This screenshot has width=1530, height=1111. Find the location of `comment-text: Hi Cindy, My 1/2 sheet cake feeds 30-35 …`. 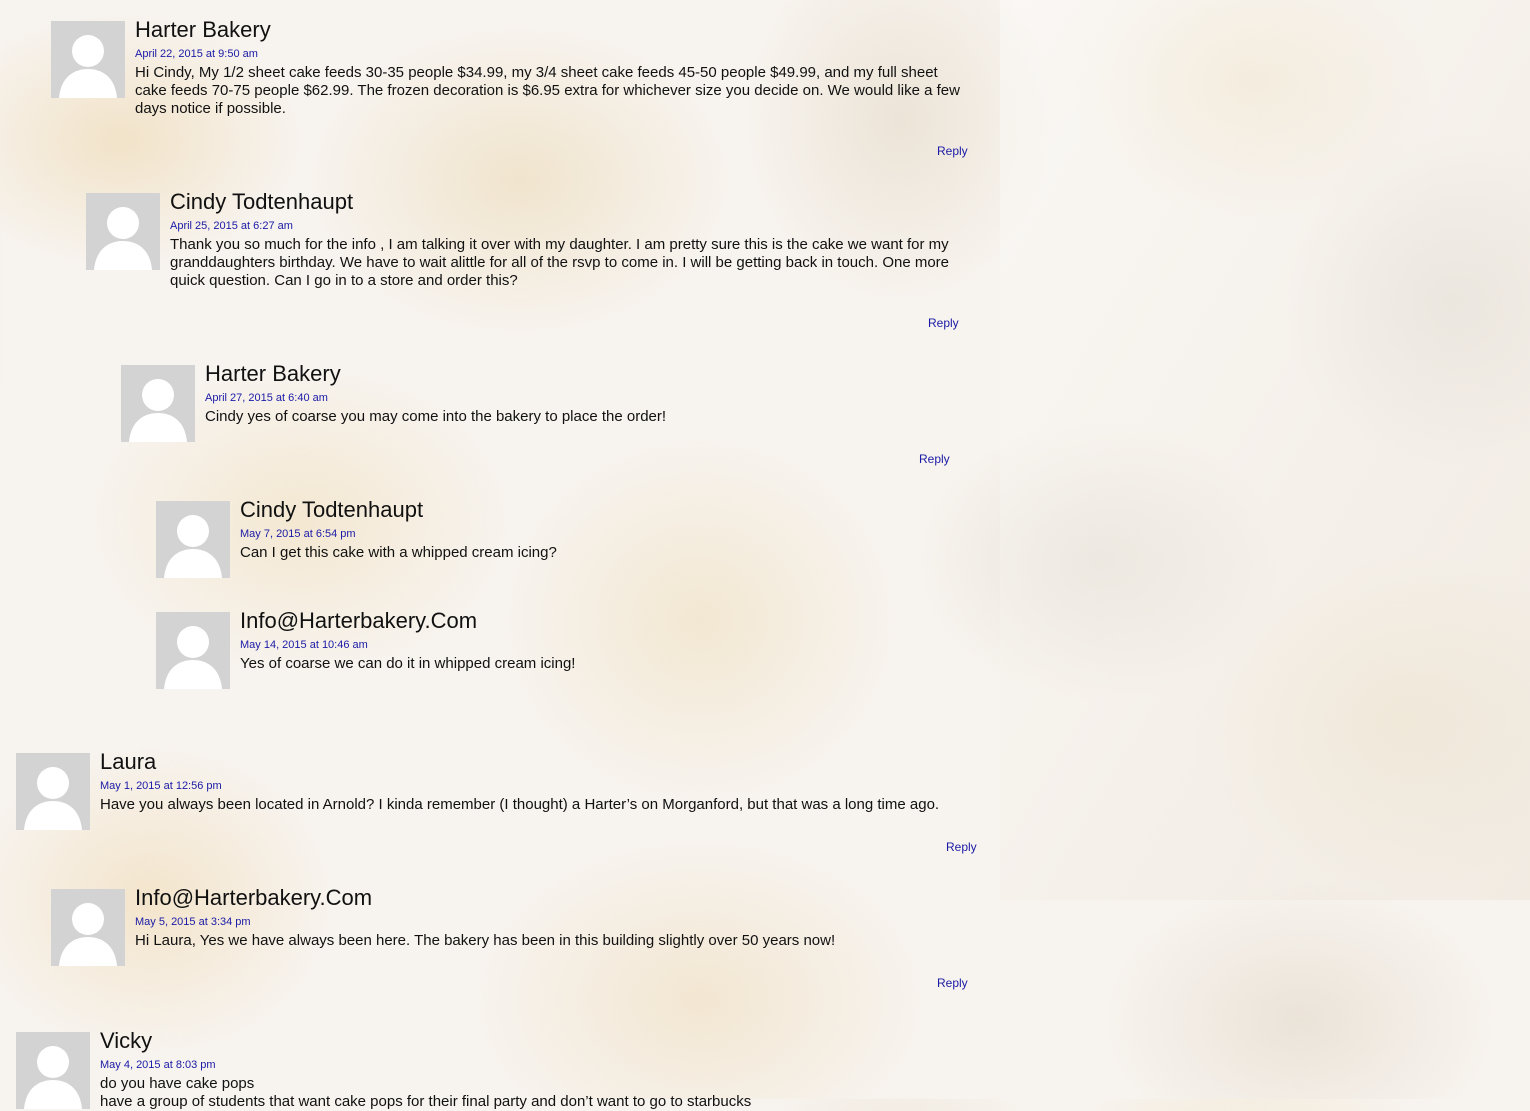

comment-text: Hi Cindy, My 1/2 sheet cake feeds 30-35 … is located at coordinates (547, 90).